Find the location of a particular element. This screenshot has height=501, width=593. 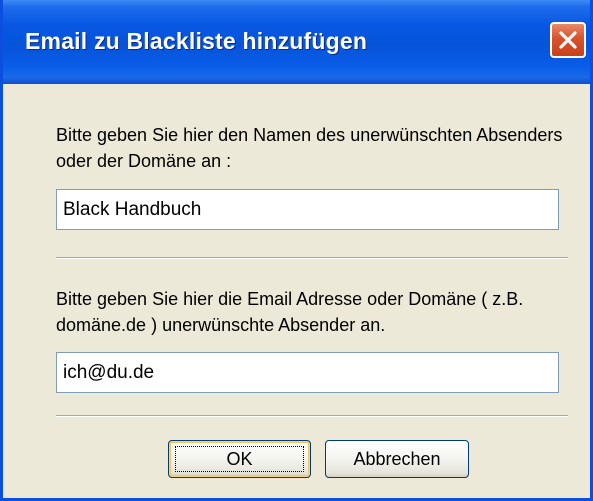

ok-button-label: OK is located at coordinates (239, 459).